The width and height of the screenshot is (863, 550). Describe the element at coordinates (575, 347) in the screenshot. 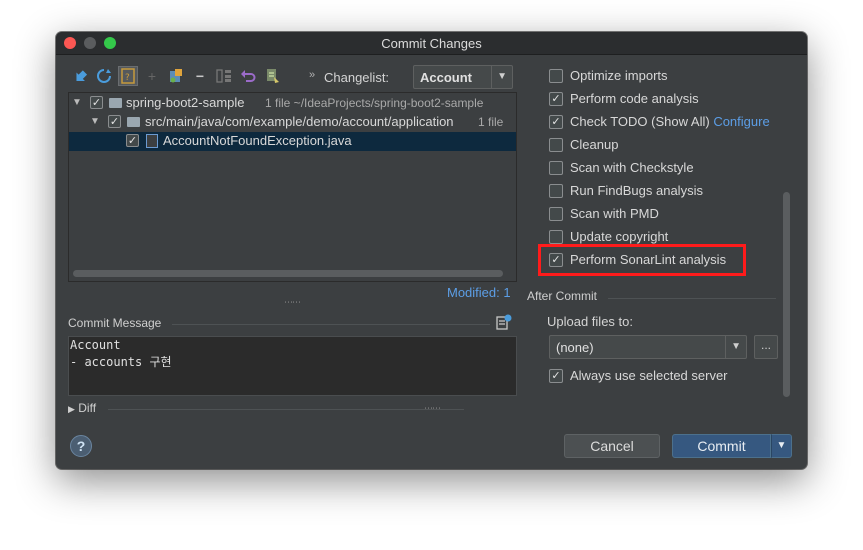

I see `upload-server-value: (none)` at that location.